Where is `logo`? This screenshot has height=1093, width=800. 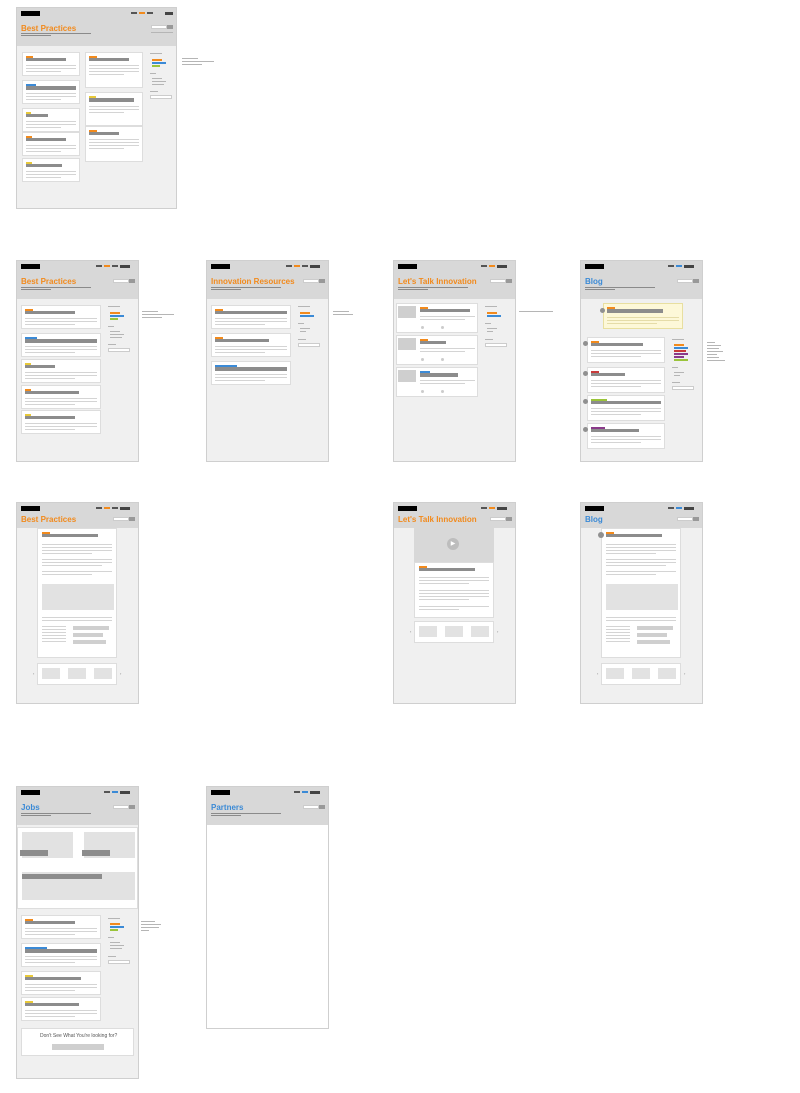
logo is located at coordinates (30, 13).